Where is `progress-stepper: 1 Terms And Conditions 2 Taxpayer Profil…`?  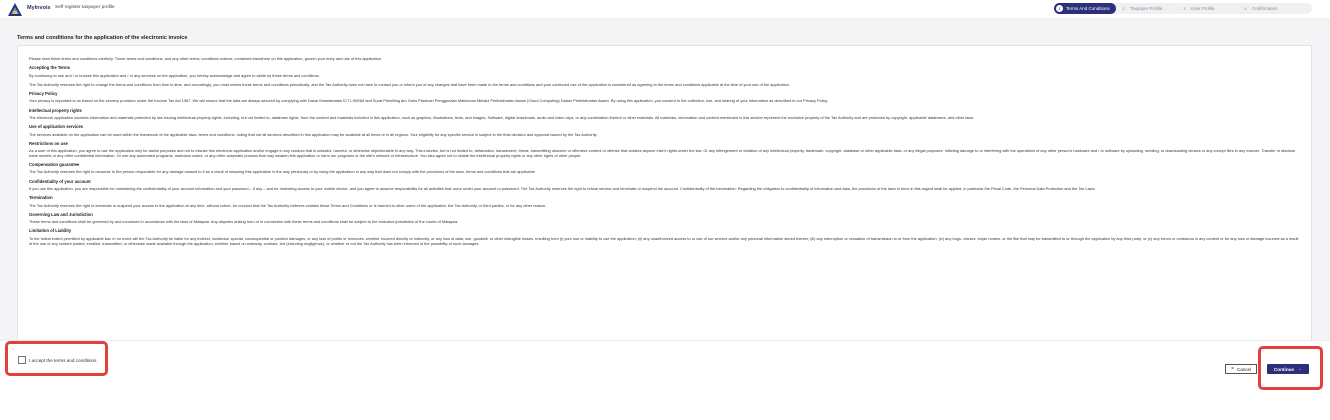
progress-stepper: 1 Terms And Conditions 2 Taxpayer Profil… is located at coordinates (1183, 8).